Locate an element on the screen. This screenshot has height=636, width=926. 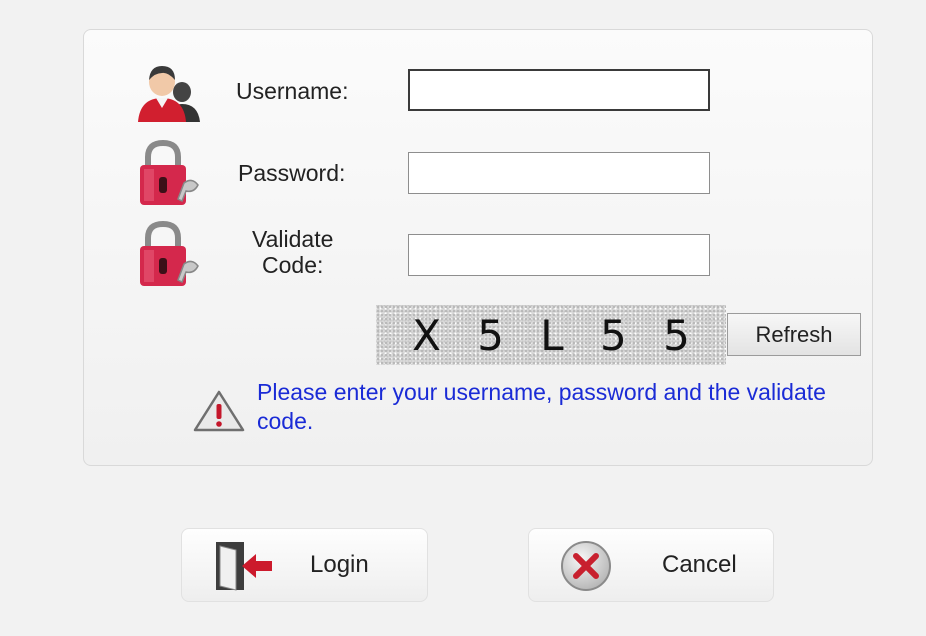
captcha-image: X 5 L 5 5 is located at coordinates (551, 335).